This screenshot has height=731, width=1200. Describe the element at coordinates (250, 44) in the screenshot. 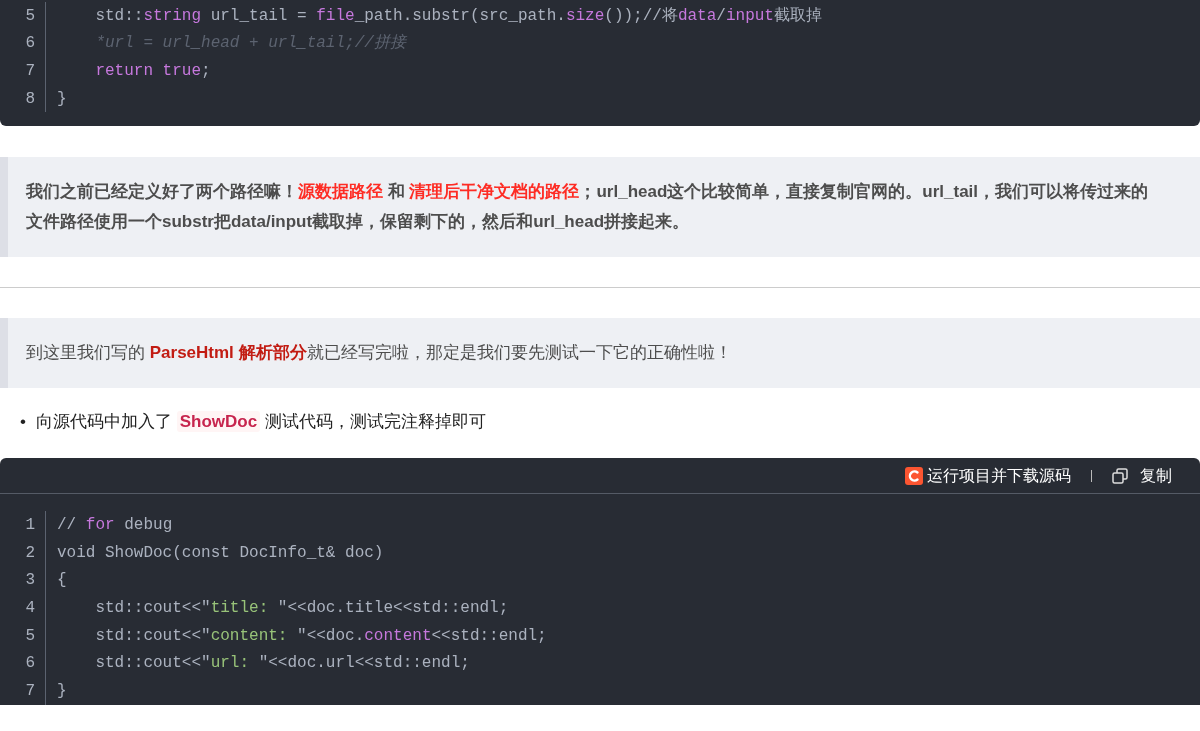

I see `code-line: *url = url_head + url_tail;//拼接` at that location.